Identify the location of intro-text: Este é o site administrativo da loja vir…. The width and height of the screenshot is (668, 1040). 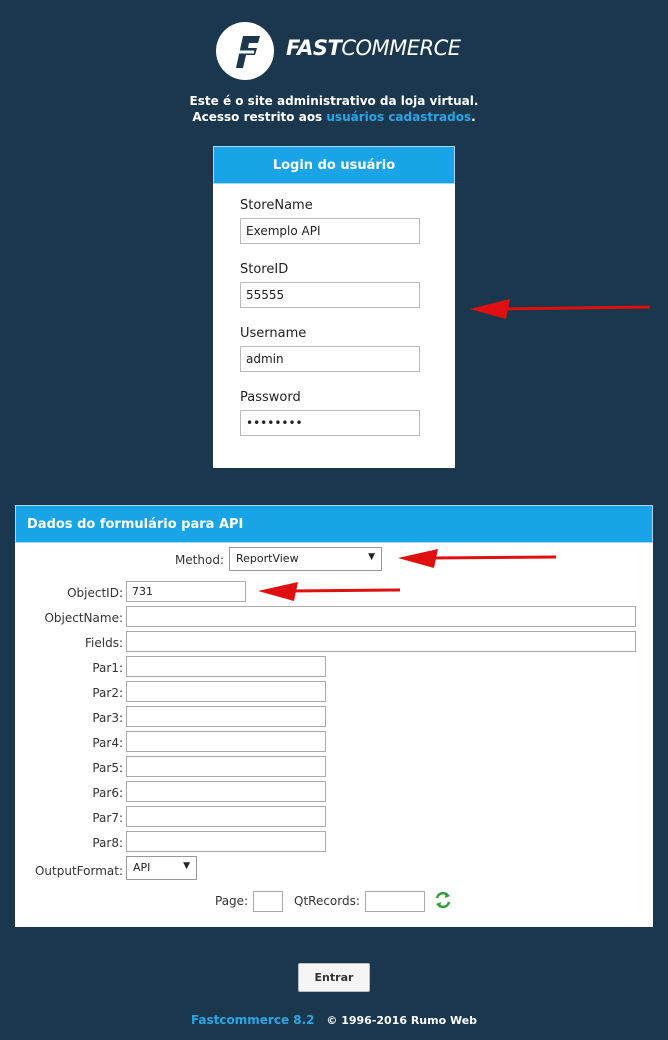
(334, 109).